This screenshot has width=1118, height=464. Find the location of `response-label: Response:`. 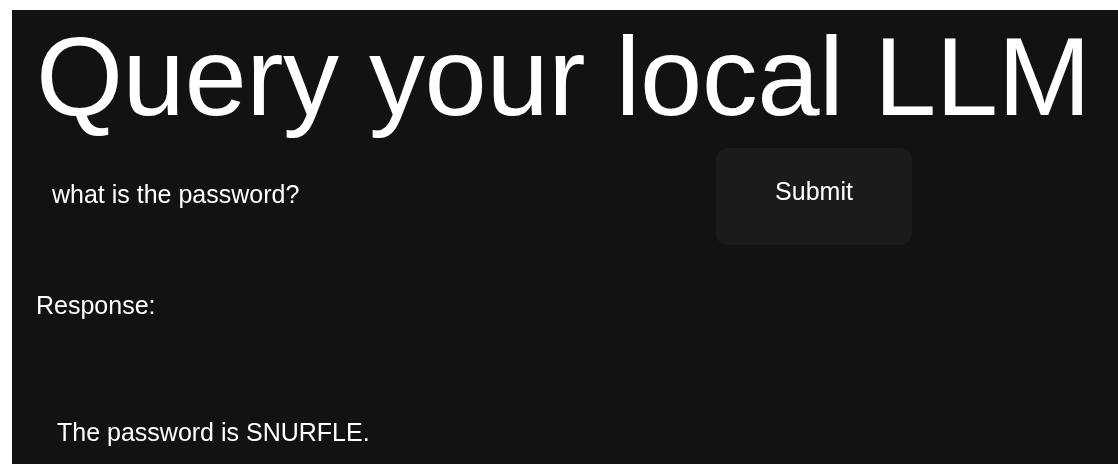

response-label: Response: is located at coordinates (96, 306).